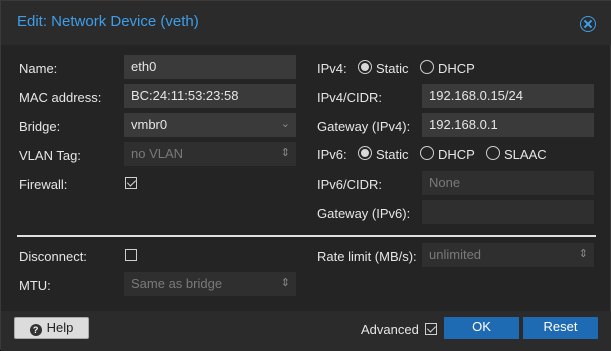 Image resolution: width=611 pixels, height=351 pixels. Describe the element at coordinates (149, 124) in the screenshot. I see `bridge-value: vmbr0` at that location.